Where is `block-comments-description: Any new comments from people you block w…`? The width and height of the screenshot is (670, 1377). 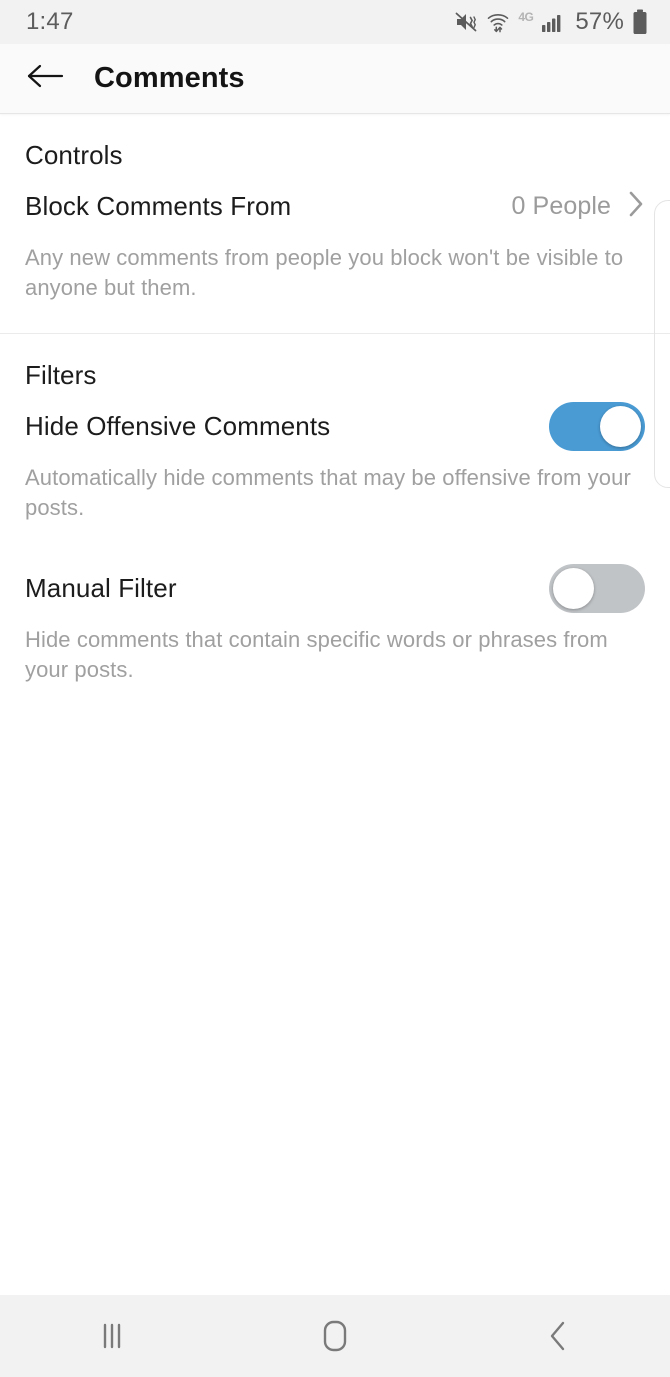 block-comments-description: Any new comments from people you block w… is located at coordinates (324, 272).